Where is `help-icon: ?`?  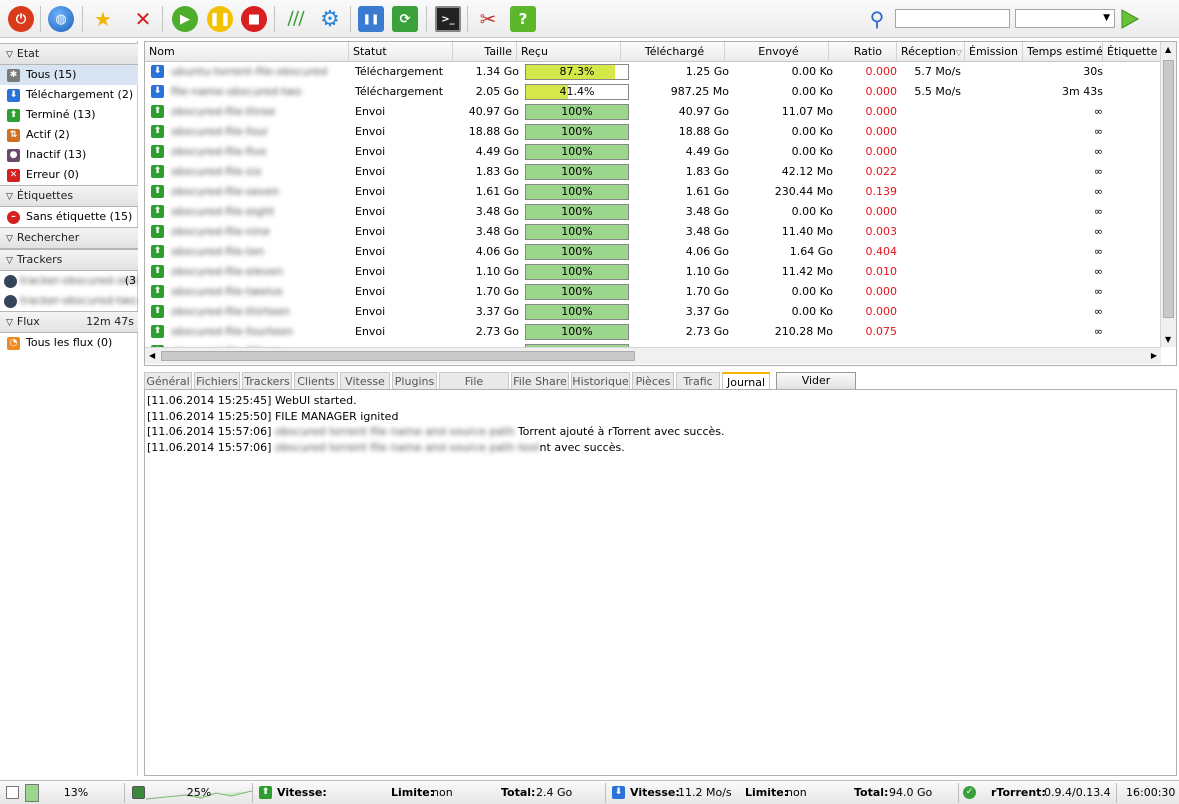 help-icon: ? is located at coordinates (523, 19).